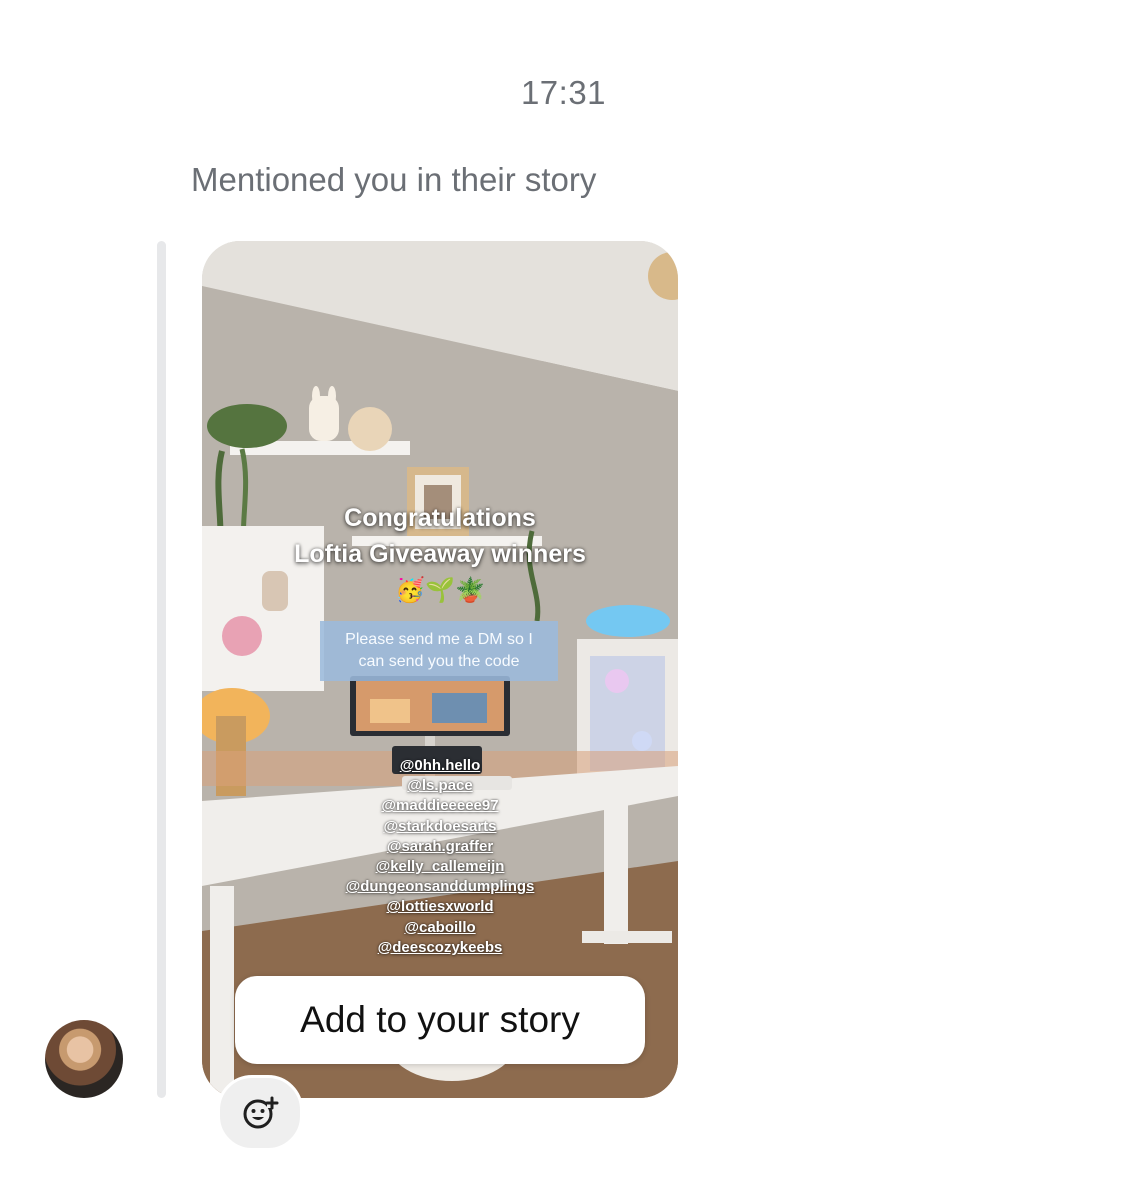 Image resolution: width=1127 pixels, height=1200 pixels. What do you see at coordinates (440, 828) in the screenshot?
I see `mention-tag: @starkdoesarts` at bounding box center [440, 828].